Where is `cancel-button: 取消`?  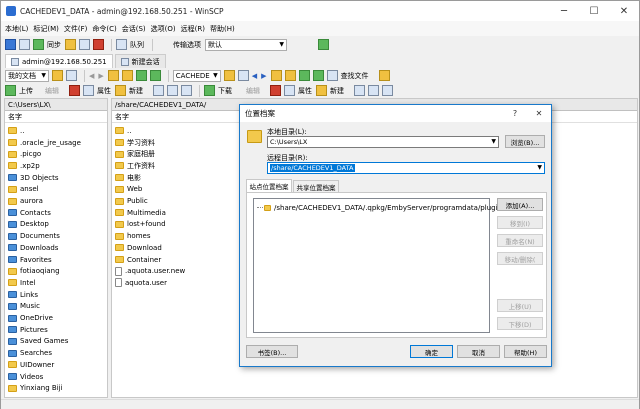
cancel-button: 取消 is located at coordinates (478, 351).